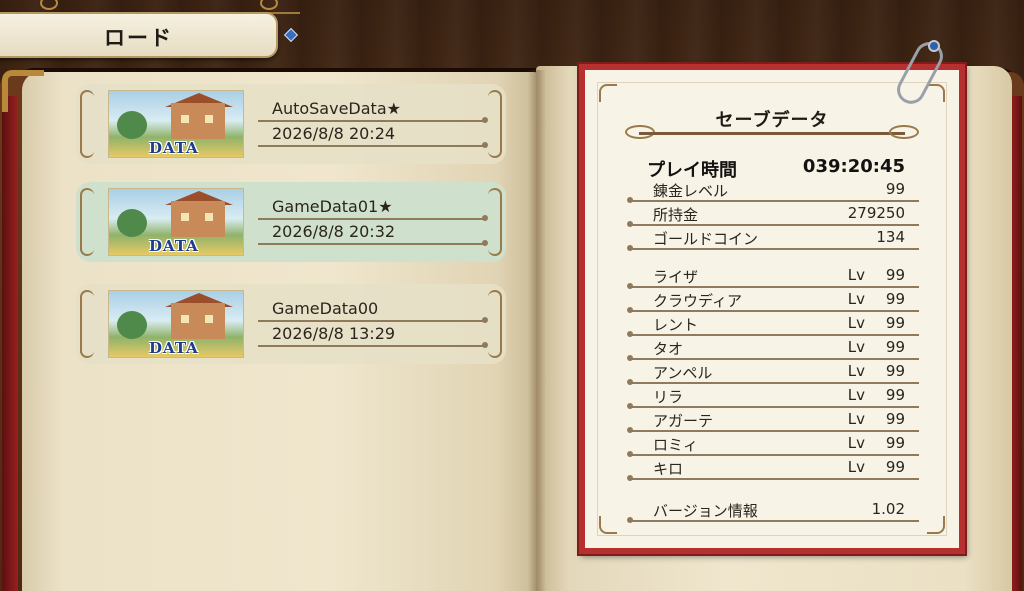 Image resolution: width=1024 pixels, height=591 pixels. I want to click on save-slot-1: DATA AutoSaveData★ 2026/8/8 20:24, so click(291, 124).